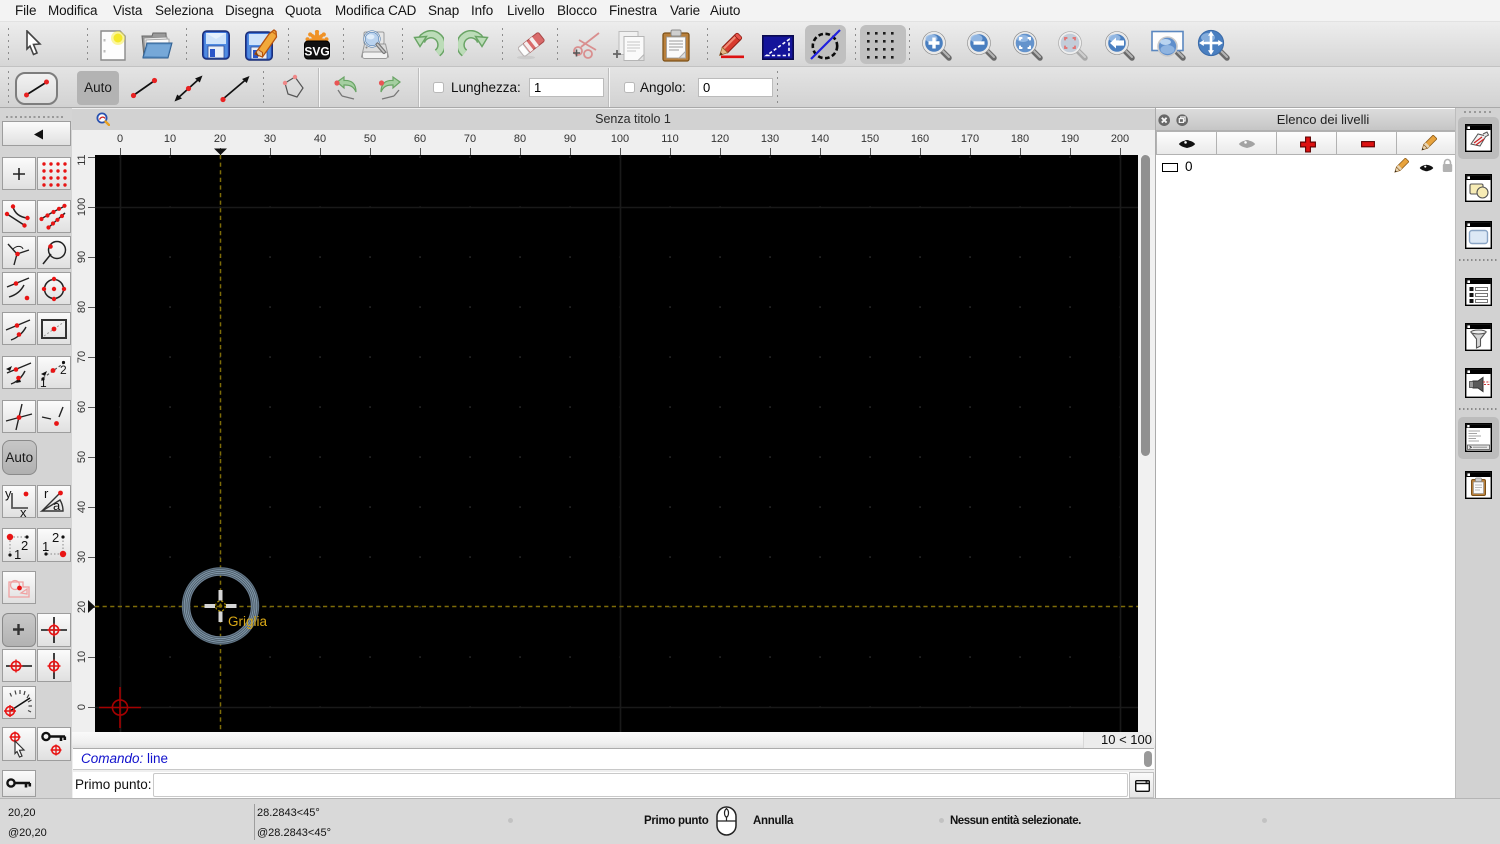  What do you see at coordinates (82, 207) in the screenshot?
I see `svg-text: 100` at bounding box center [82, 207].